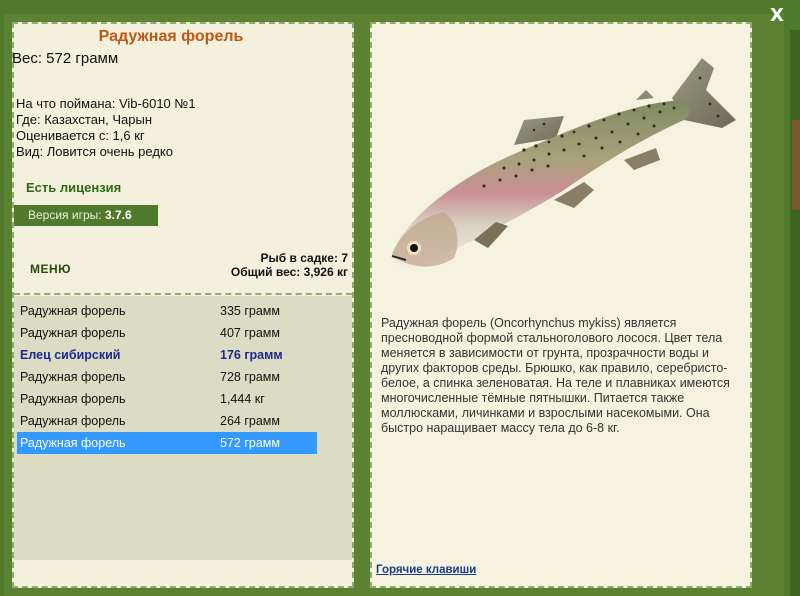 The height and width of the screenshot is (596, 800). What do you see at coordinates (106, 103) in the screenshot?
I see `bait-info: На что поймана: Vib-6010 №1` at bounding box center [106, 103].